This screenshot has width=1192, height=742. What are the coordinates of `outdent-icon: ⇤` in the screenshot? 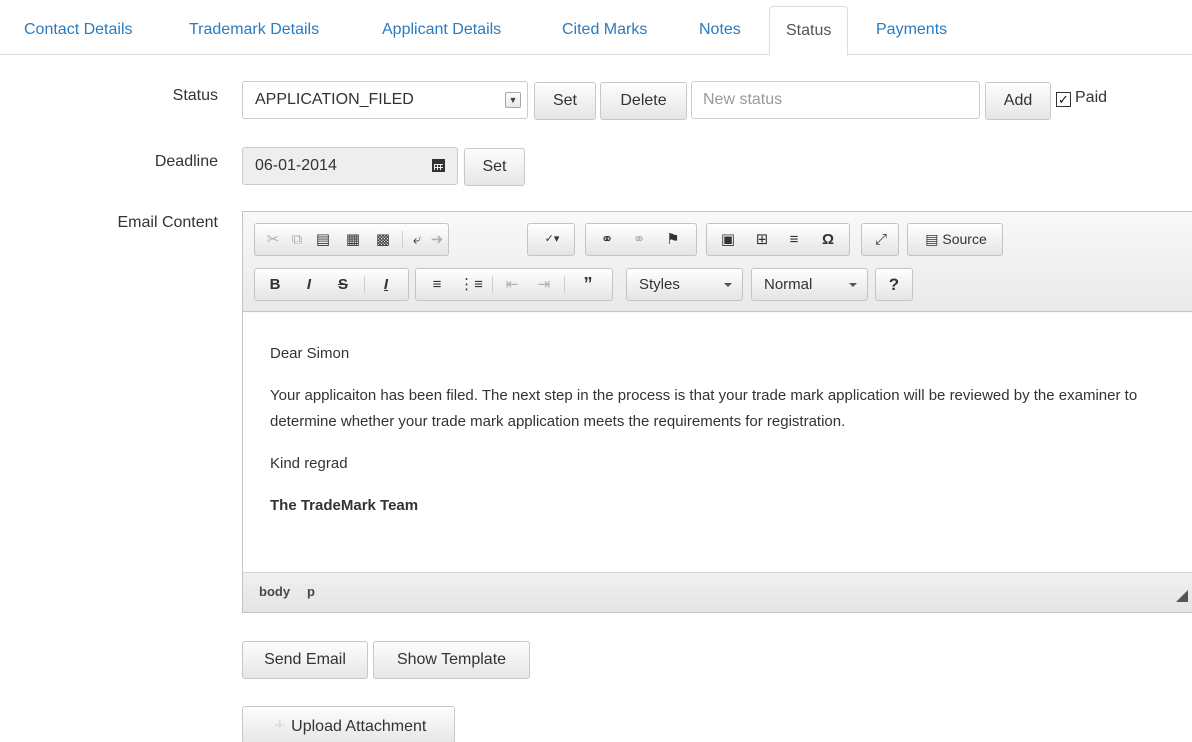 It's located at (512, 284).